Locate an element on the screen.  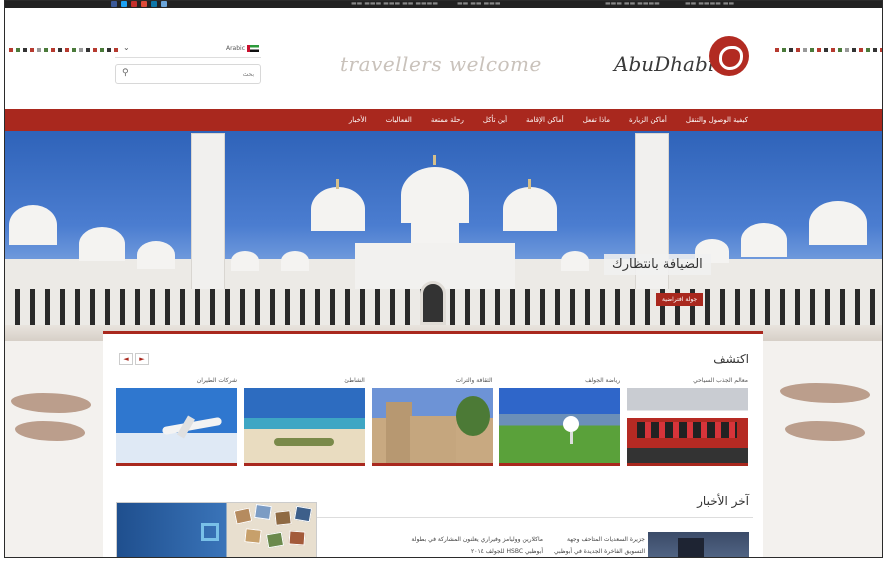
golf-course-image is located at coordinates (560, 427).